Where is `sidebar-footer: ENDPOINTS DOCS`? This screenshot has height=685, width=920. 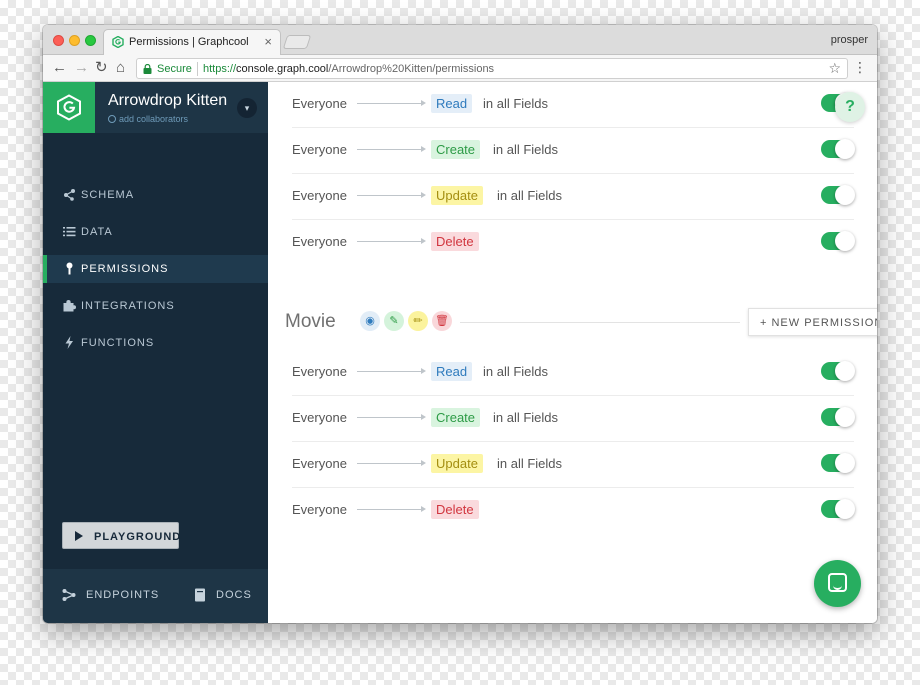 sidebar-footer: ENDPOINTS DOCS is located at coordinates (155, 596).